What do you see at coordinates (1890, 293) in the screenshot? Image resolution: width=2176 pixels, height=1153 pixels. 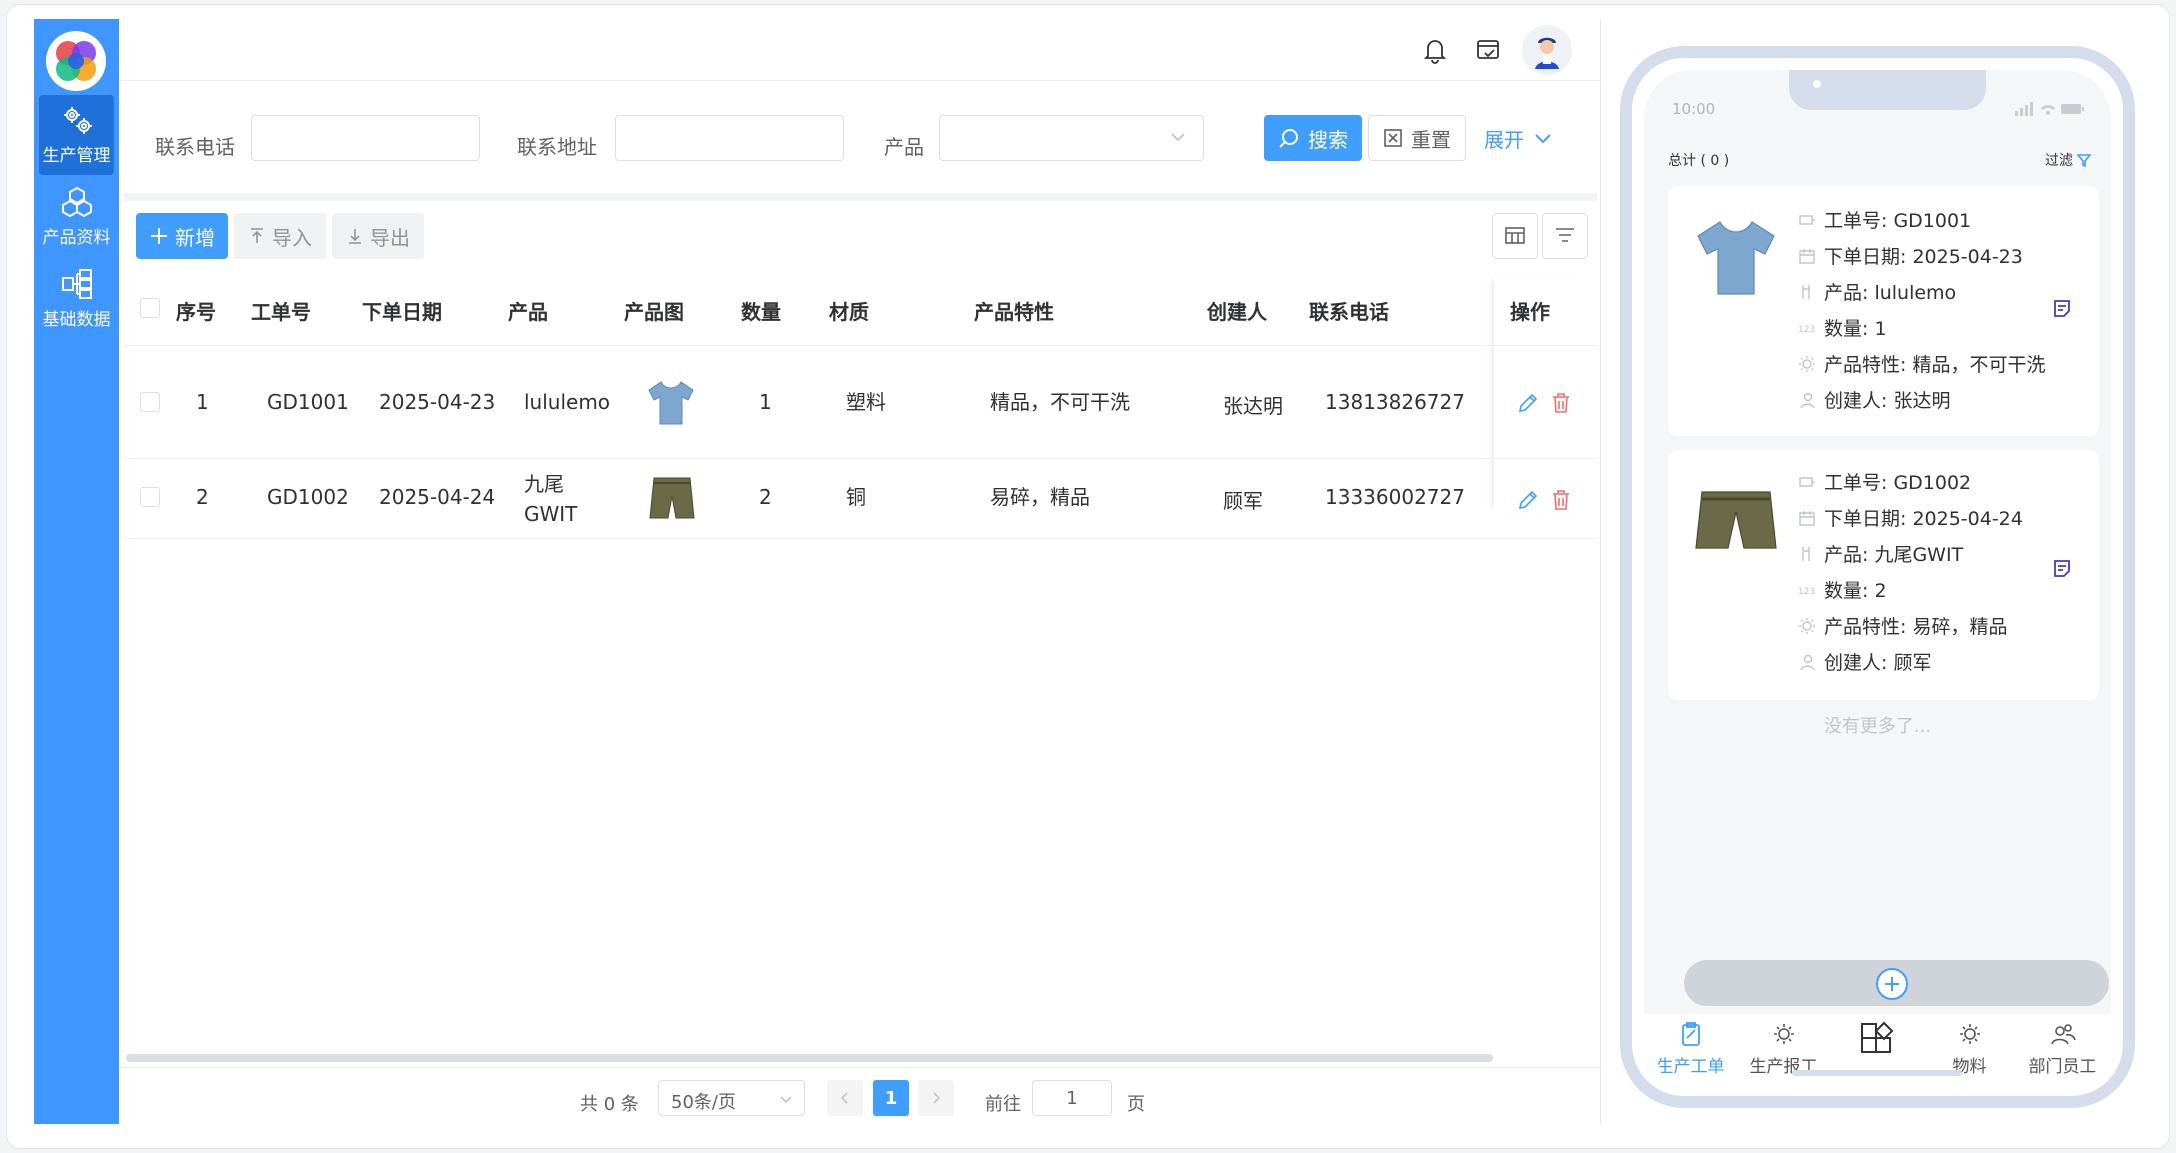 I see `card-product-text: 产品: lululemo` at bounding box center [1890, 293].